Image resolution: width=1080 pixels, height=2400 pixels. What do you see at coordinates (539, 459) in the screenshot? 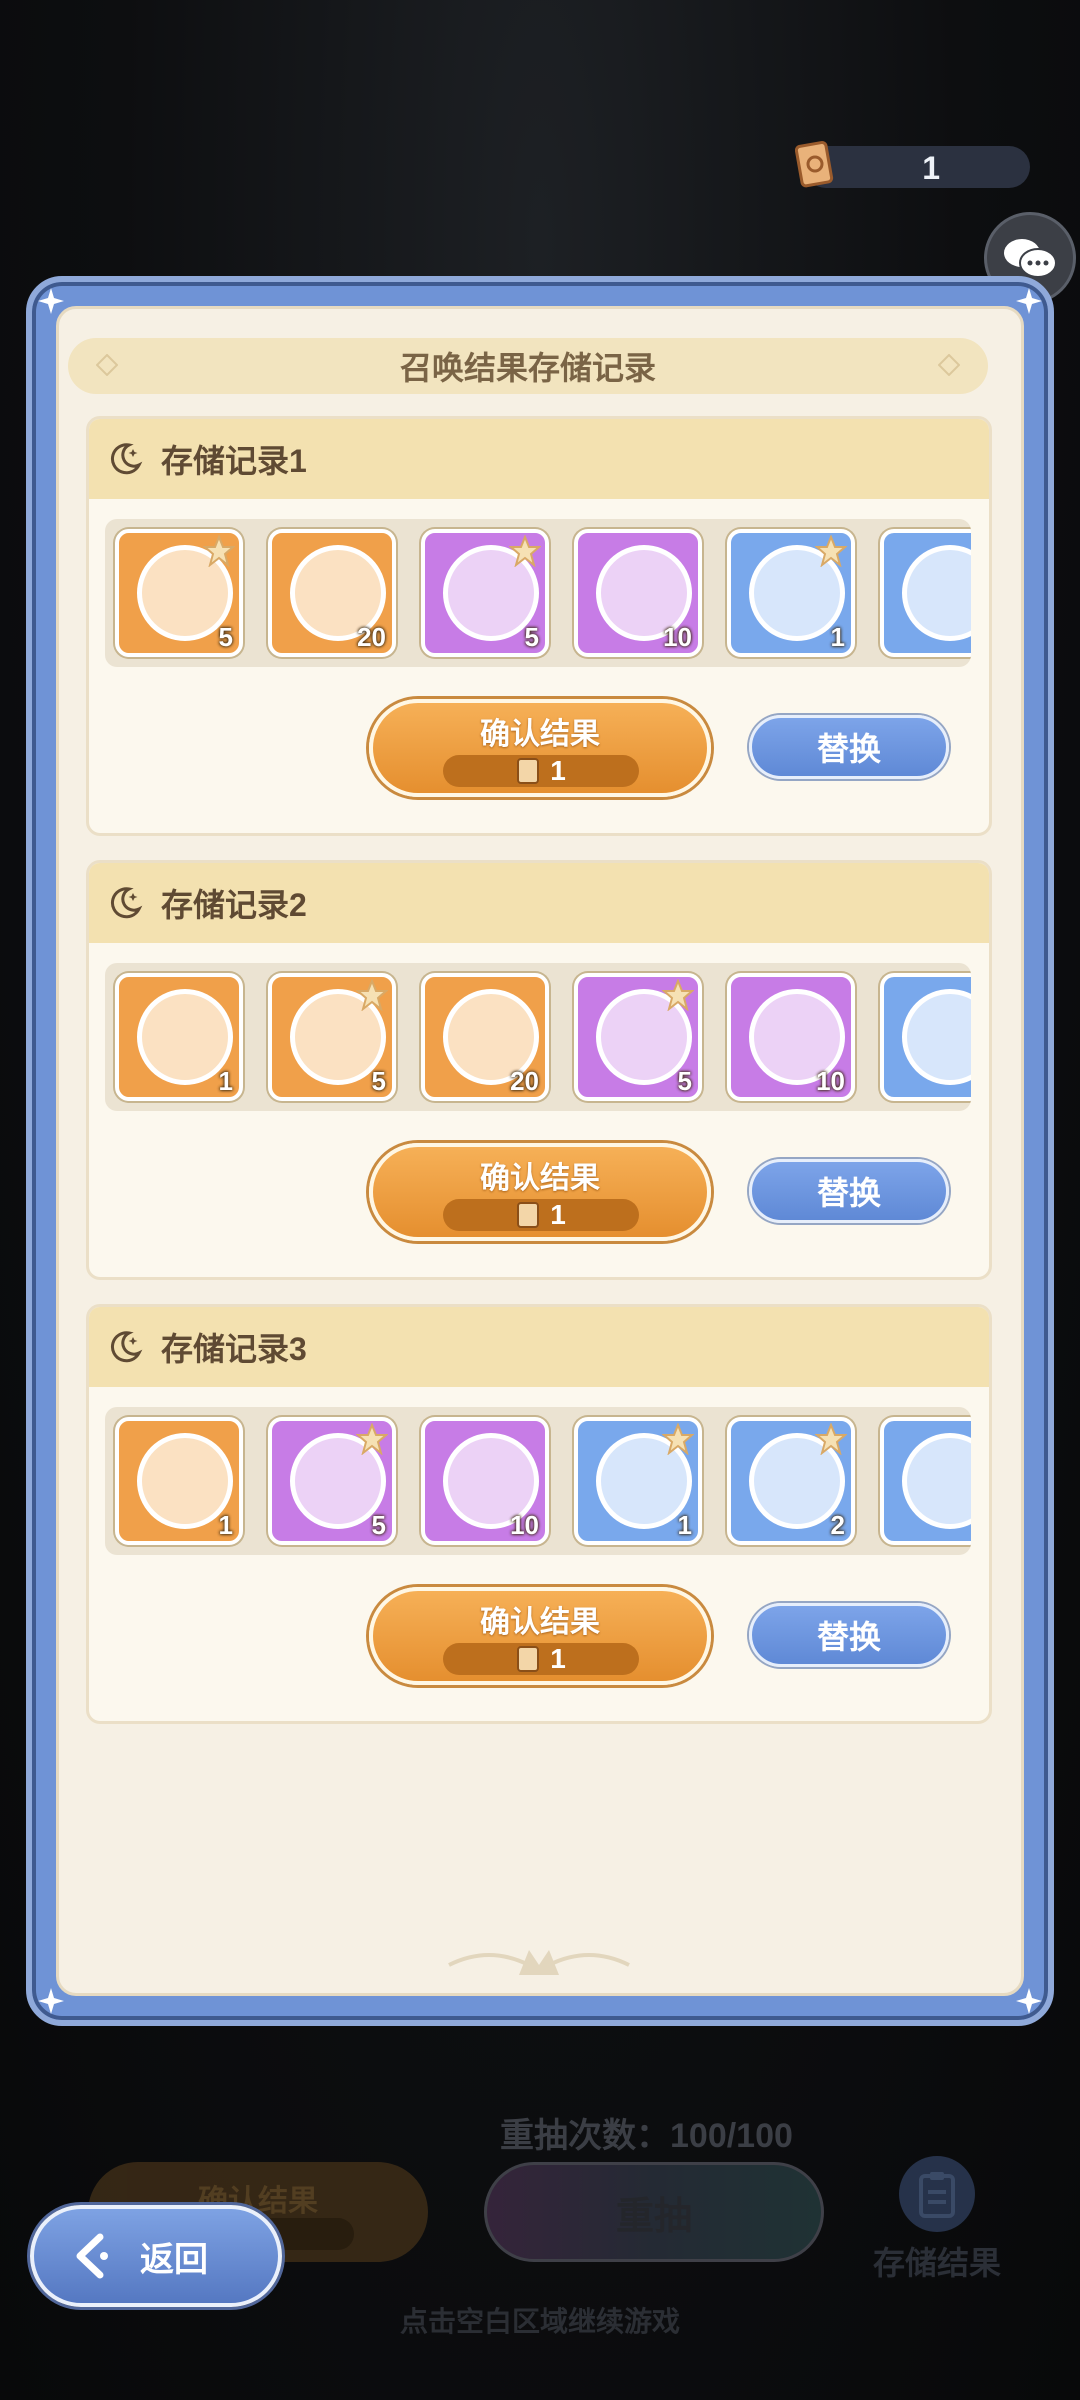
I see `record-header: 存储记录1` at bounding box center [539, 459].